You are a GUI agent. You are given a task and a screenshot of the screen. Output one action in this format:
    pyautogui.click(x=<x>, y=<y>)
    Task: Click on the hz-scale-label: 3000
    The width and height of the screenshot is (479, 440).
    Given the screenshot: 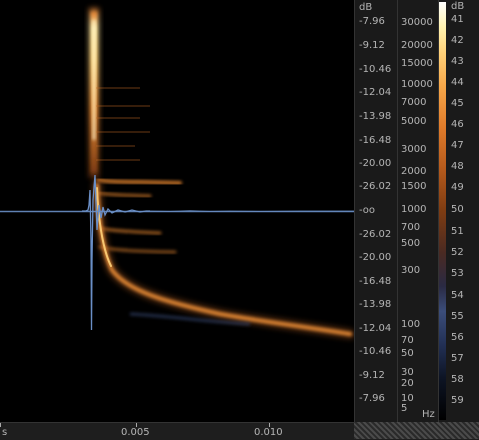 What is the action you would take?
    pyautogui.click(x=414, y=149)
    